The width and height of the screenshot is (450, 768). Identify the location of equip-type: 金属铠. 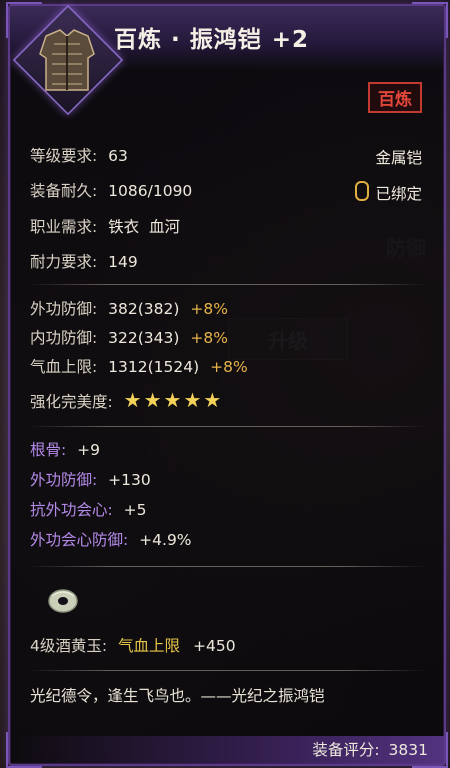
(398, 158).